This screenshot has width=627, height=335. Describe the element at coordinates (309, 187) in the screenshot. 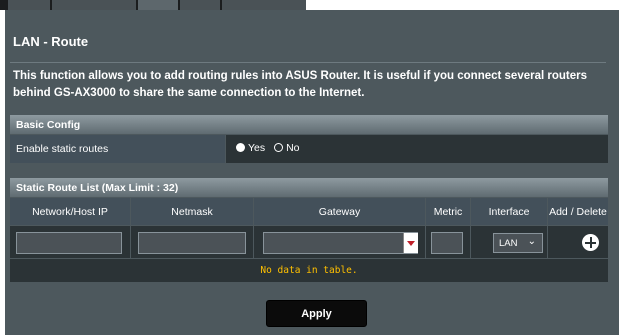

I see `static-route-list-header: Static Route List (Max Limit : 32)` at that location.